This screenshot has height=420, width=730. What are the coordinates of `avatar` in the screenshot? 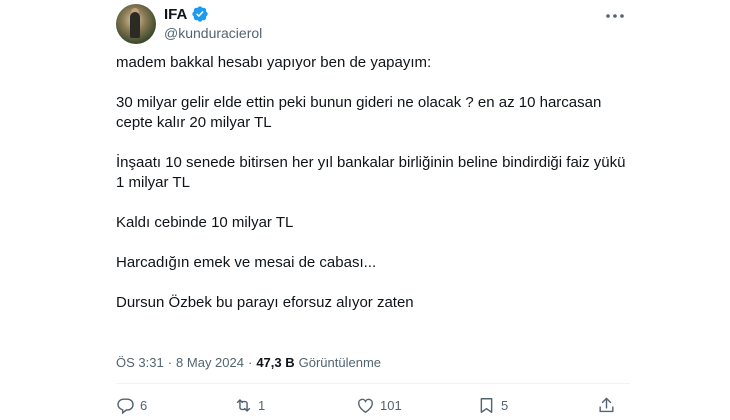 It's located at (136, 24).